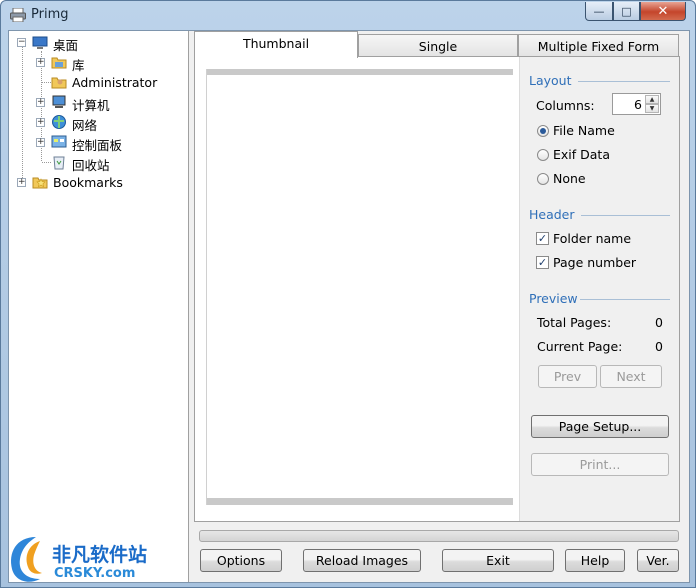 The height and width of the screenshot is (588, 696). Describe the element at coordinates (88, 182) in the screenshot. I see `tree-label: Bookmarks` at that location.